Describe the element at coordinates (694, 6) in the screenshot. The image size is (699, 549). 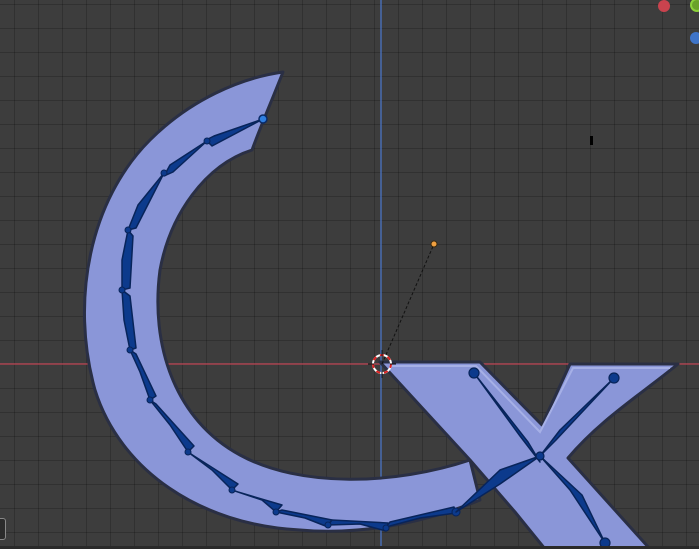
I see `gizmo-y-axis-icon` at that location.